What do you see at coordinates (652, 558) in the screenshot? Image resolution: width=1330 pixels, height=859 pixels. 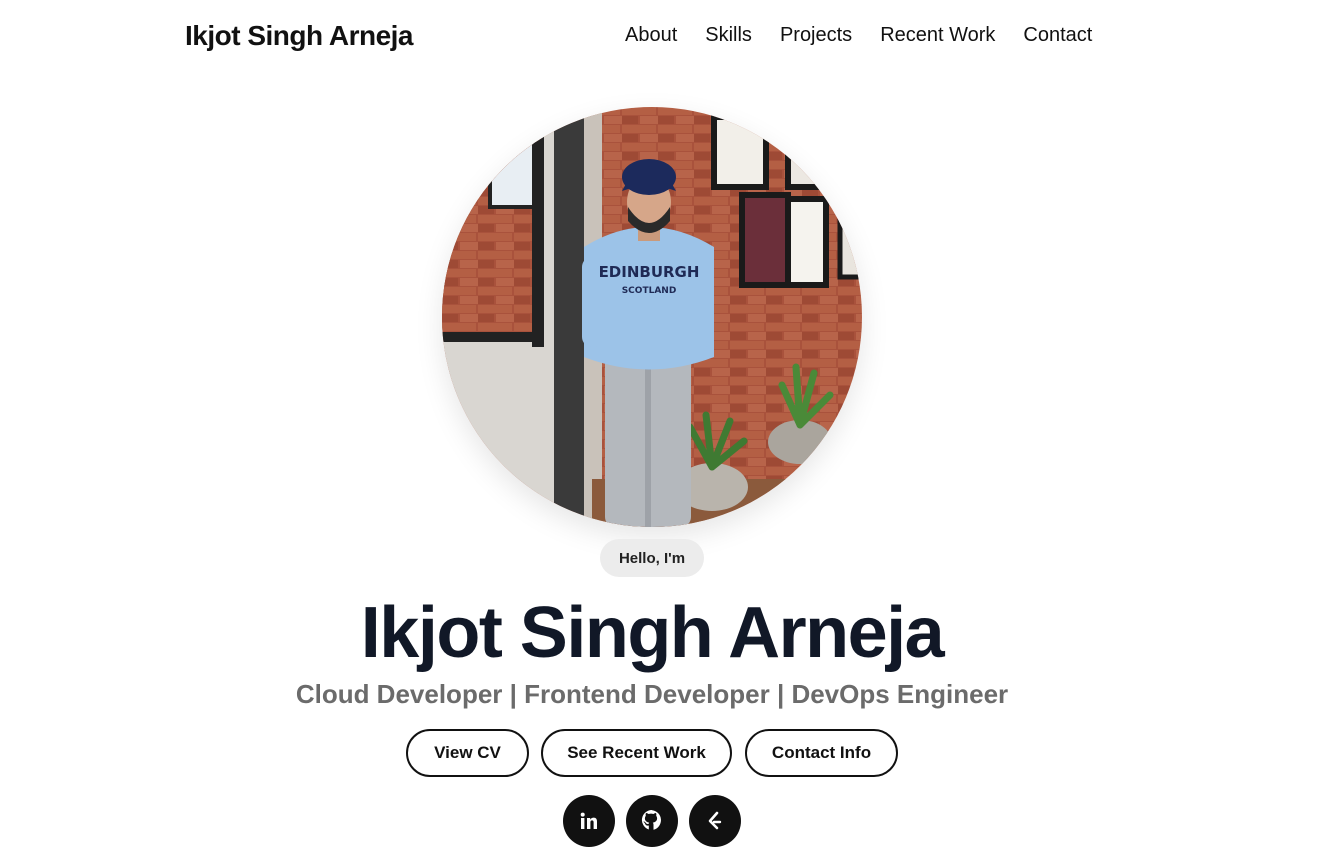 I see `greeting-badge: Hello, I'm` at bounding box center [652, 558].